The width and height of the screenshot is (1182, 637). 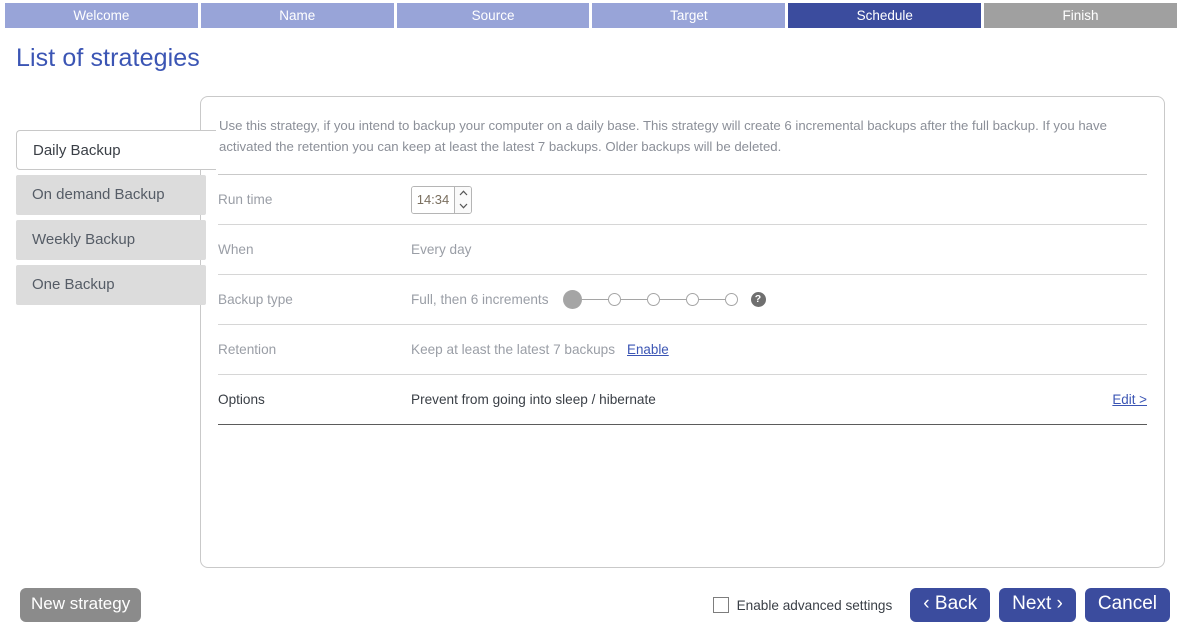 What do you see at coordinates (236, 249) in the screenshot?
I see `when-label: When` at bounding box center [236, 249].